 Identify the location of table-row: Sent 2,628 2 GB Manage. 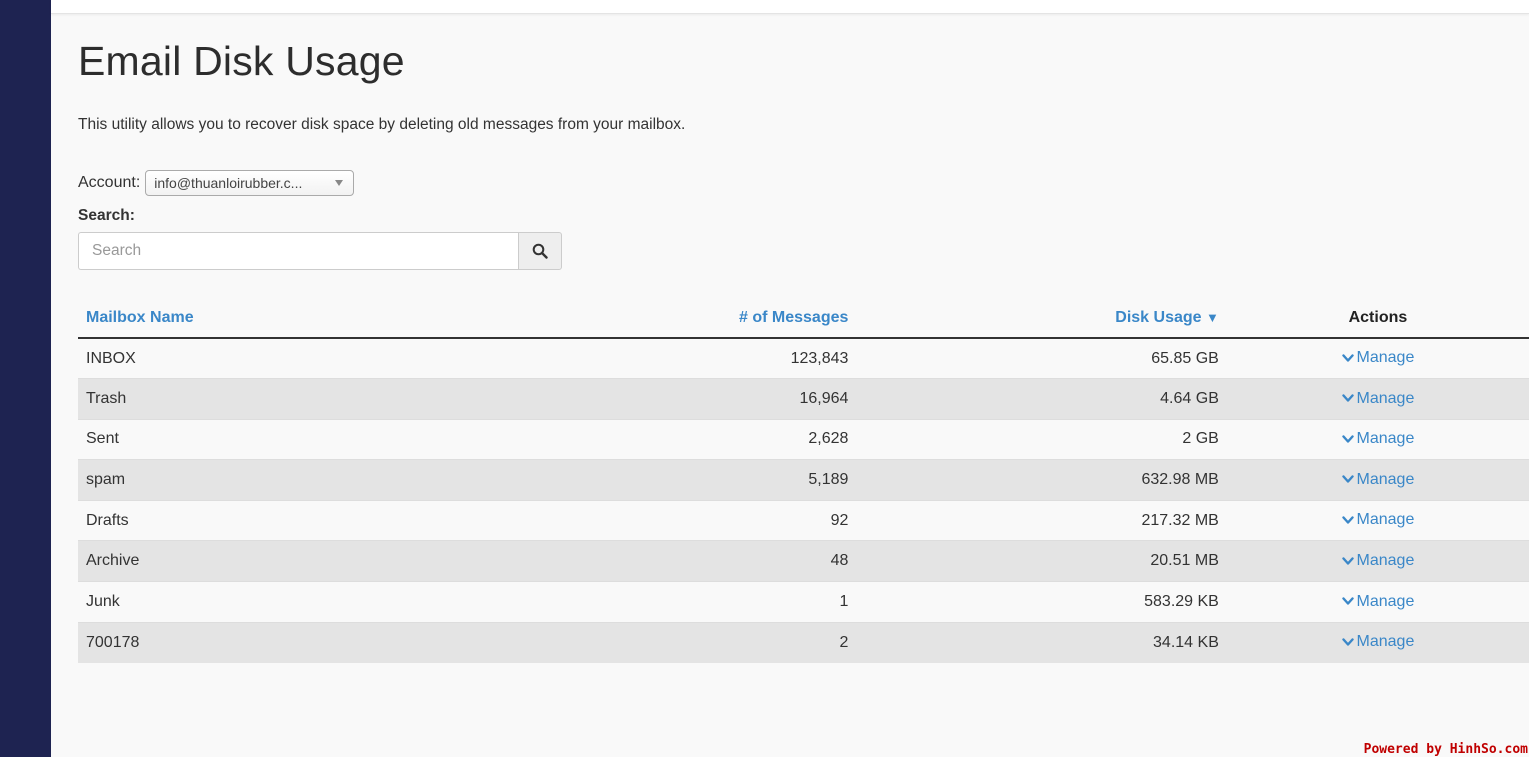
(803, 439).